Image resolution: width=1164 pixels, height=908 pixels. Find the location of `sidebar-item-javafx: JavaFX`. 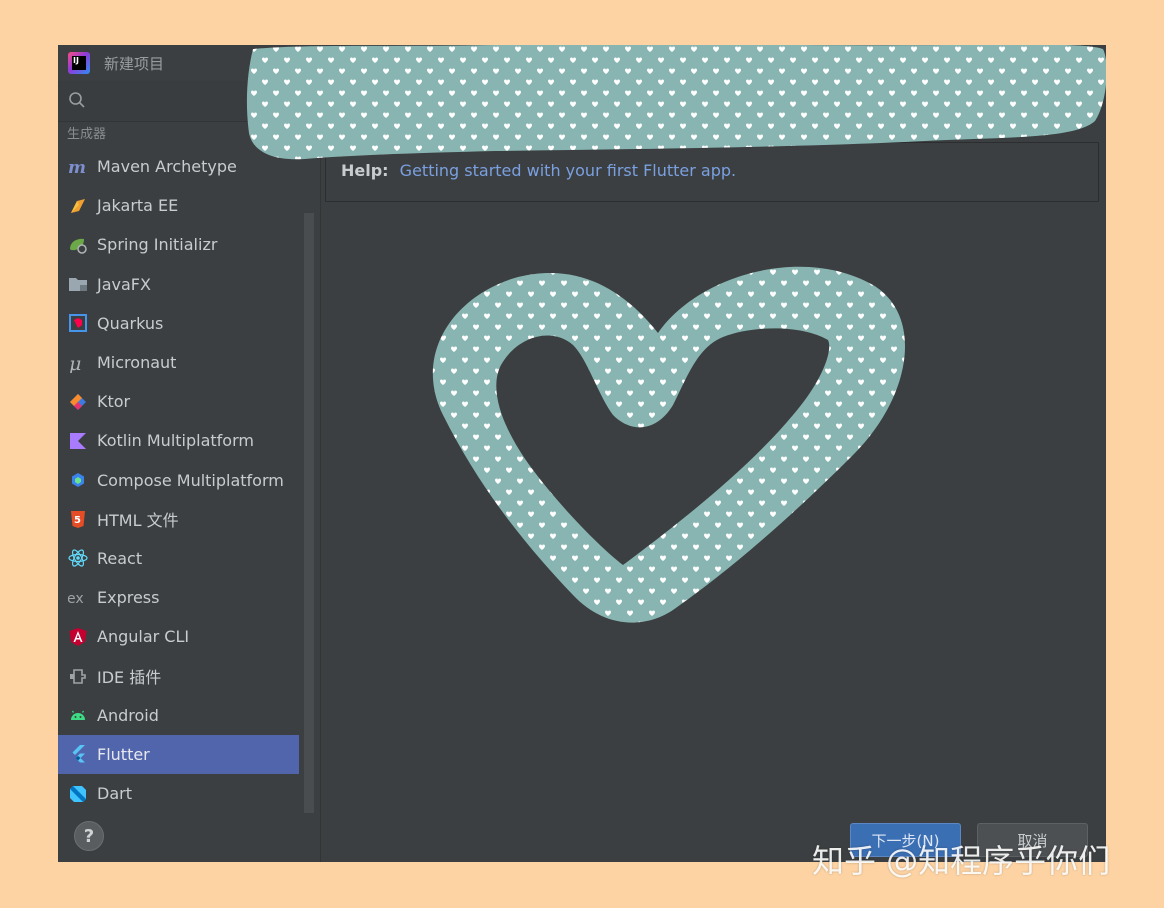

sidebar-item-javafx: JavaFX is located at coordinates (178, 284).